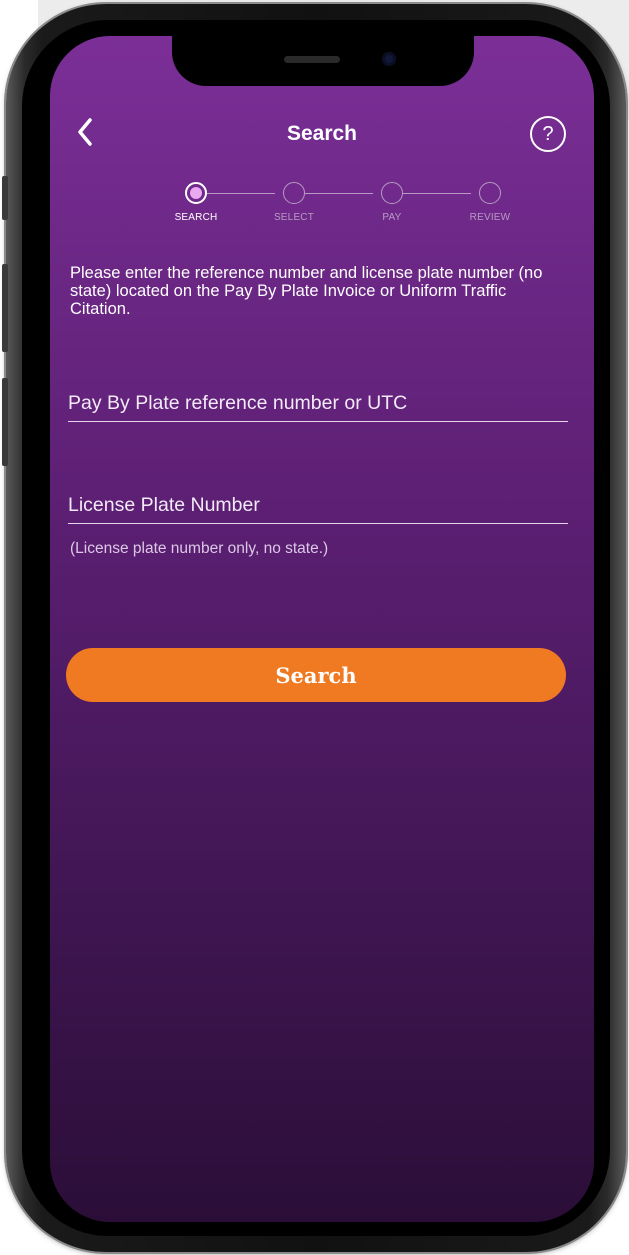 The height and width of the screenshot is (1255, 629). I want to click on step-label: PAY, so click(392, 217).